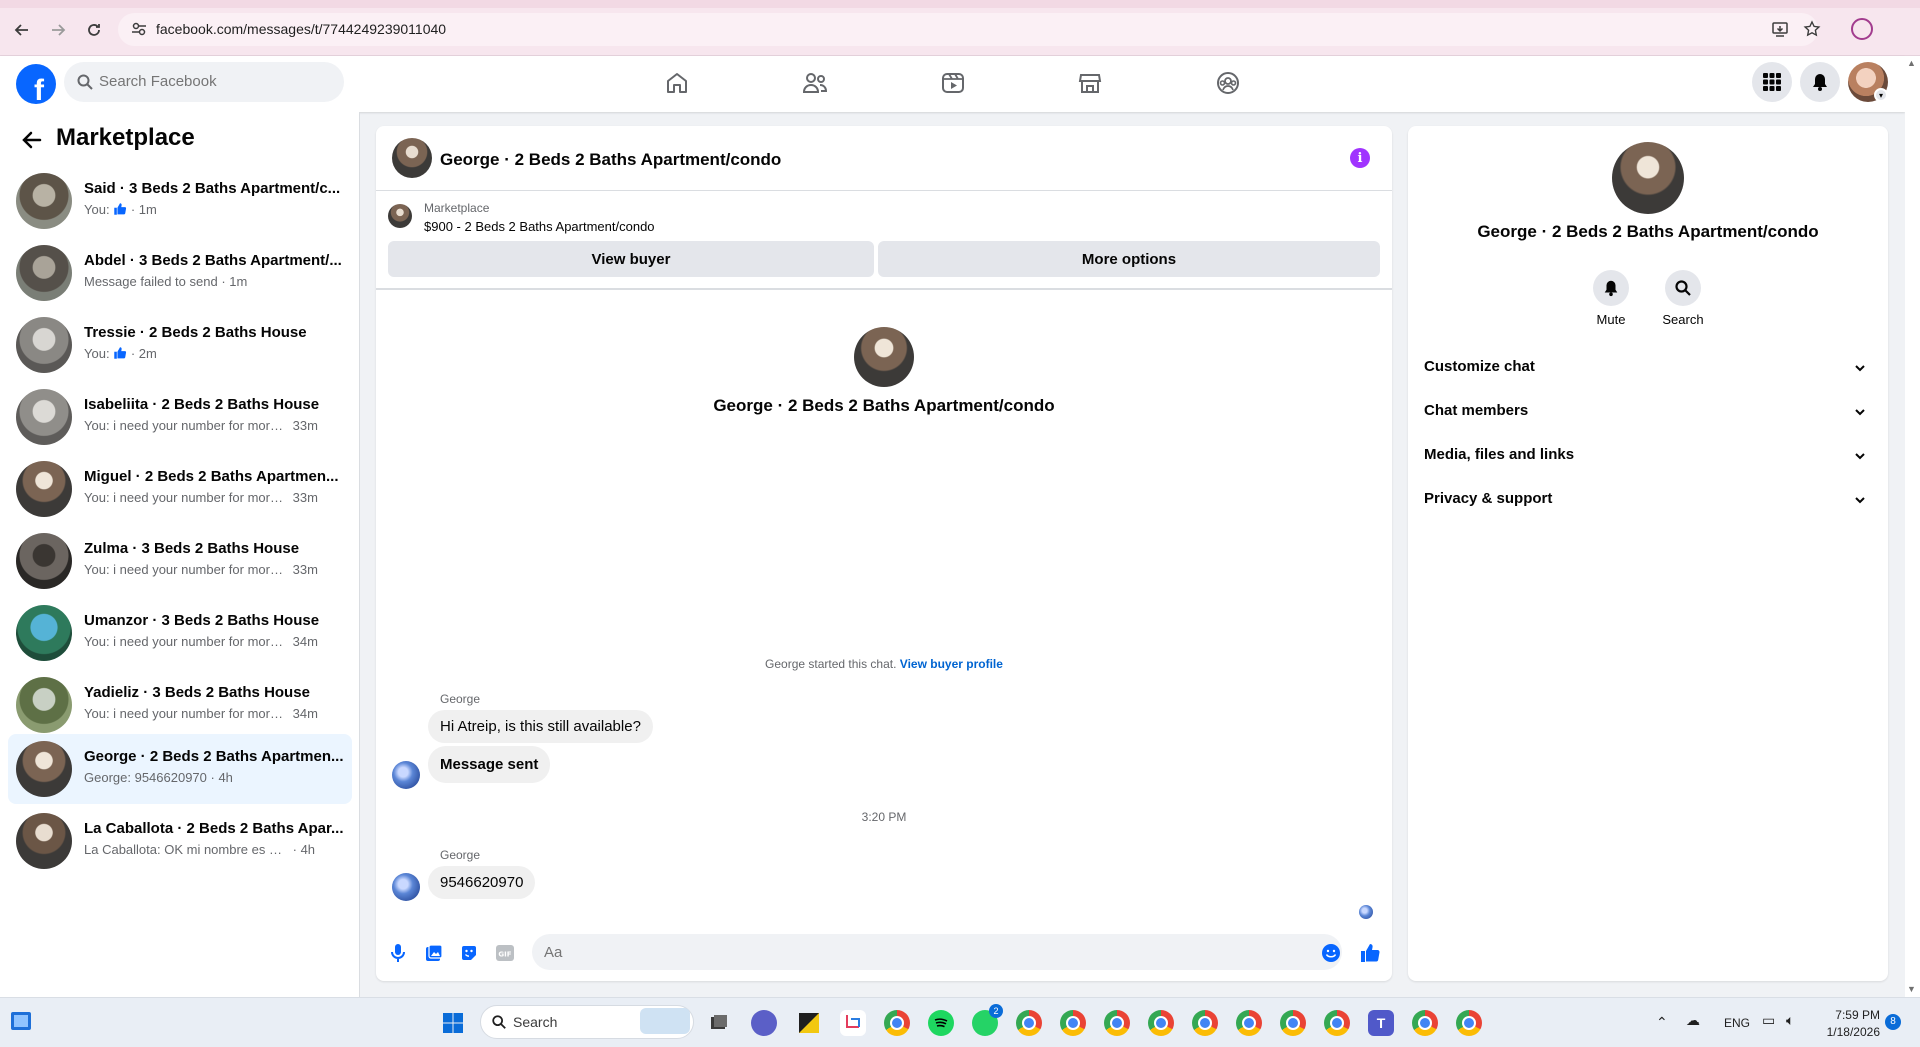  What do you see at coordinates (1129, 259) in the screenshot?
I see `more-options-button: More options` at bounding box center [1129, 259].